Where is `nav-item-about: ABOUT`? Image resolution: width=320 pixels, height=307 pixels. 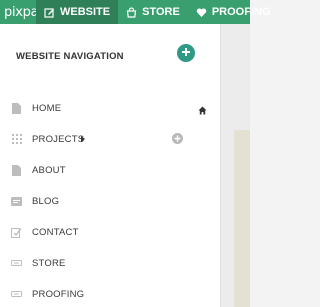
nav-item-about: ABOUT is located at coordinates (110, 170).